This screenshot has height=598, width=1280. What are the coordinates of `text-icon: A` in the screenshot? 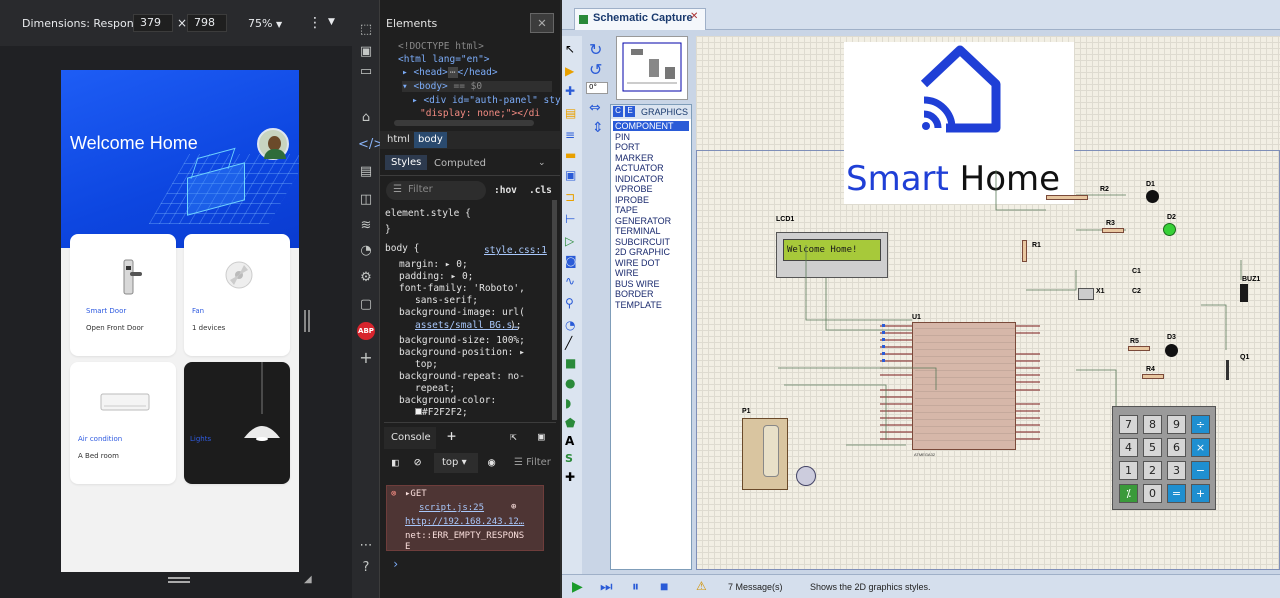 It's located at (572, 441).